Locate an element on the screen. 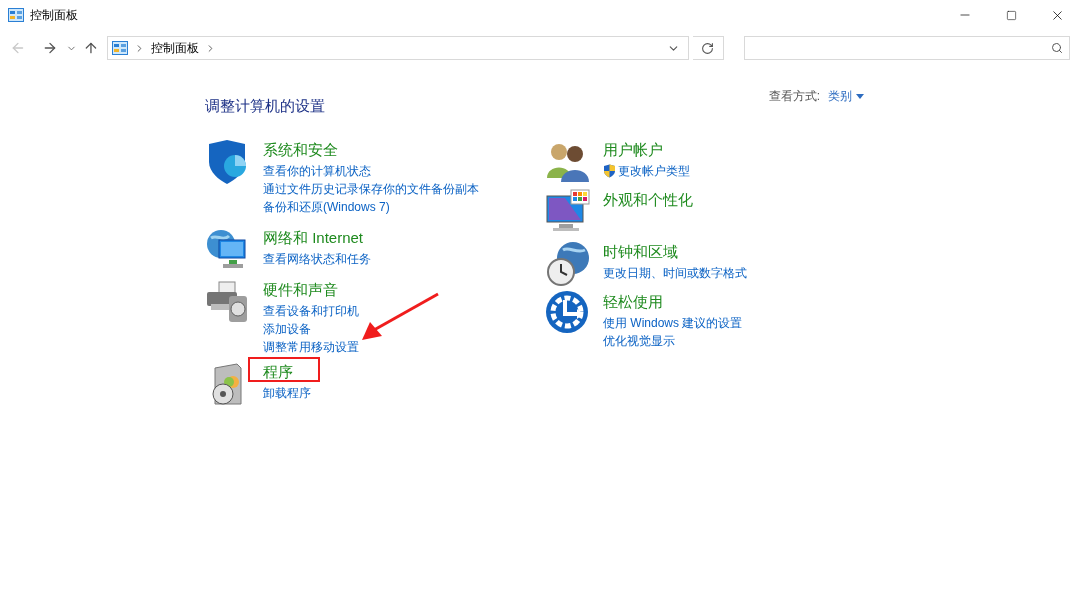  category-link: 更改日期、时间或数字格式 is located at coordinates (675, 273).